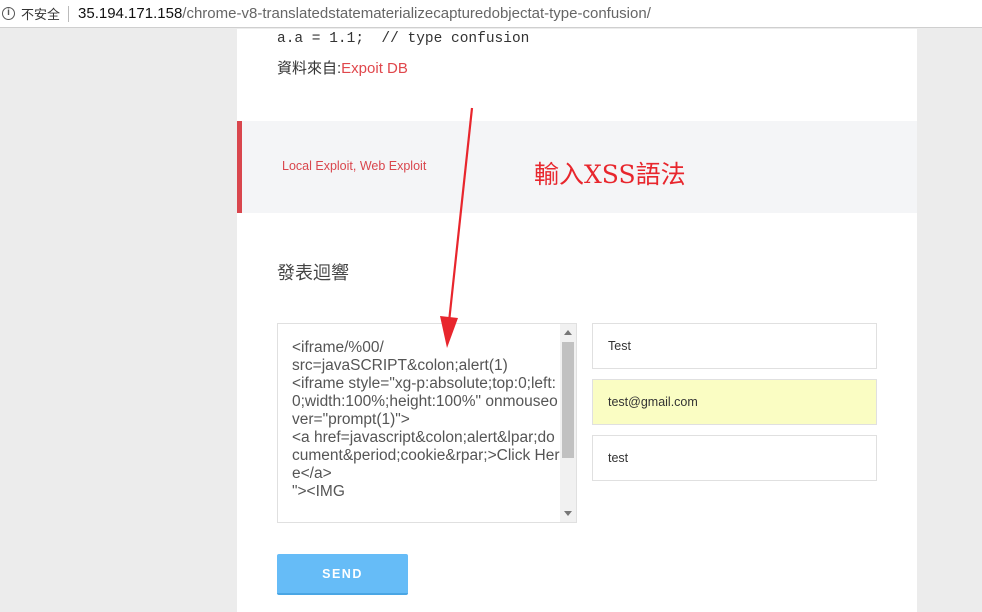  I want to click on comment-scrollbar, so click(568, 423).